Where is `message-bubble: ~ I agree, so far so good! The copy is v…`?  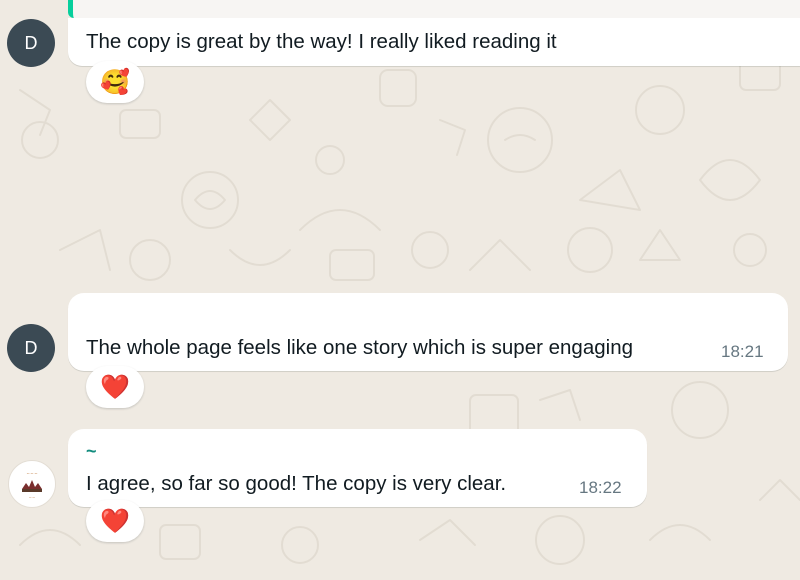 message-bubble: ~ I agree, so far so good! The copy is v… is located at coordinates (357, 468).